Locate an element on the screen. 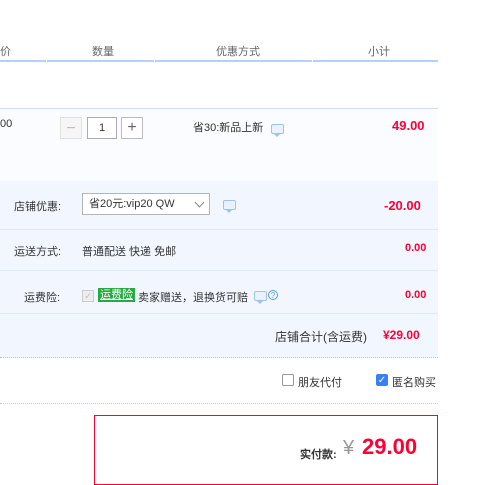  shop-total-amount: ¥29.00 is located at coordinates (401, 335).